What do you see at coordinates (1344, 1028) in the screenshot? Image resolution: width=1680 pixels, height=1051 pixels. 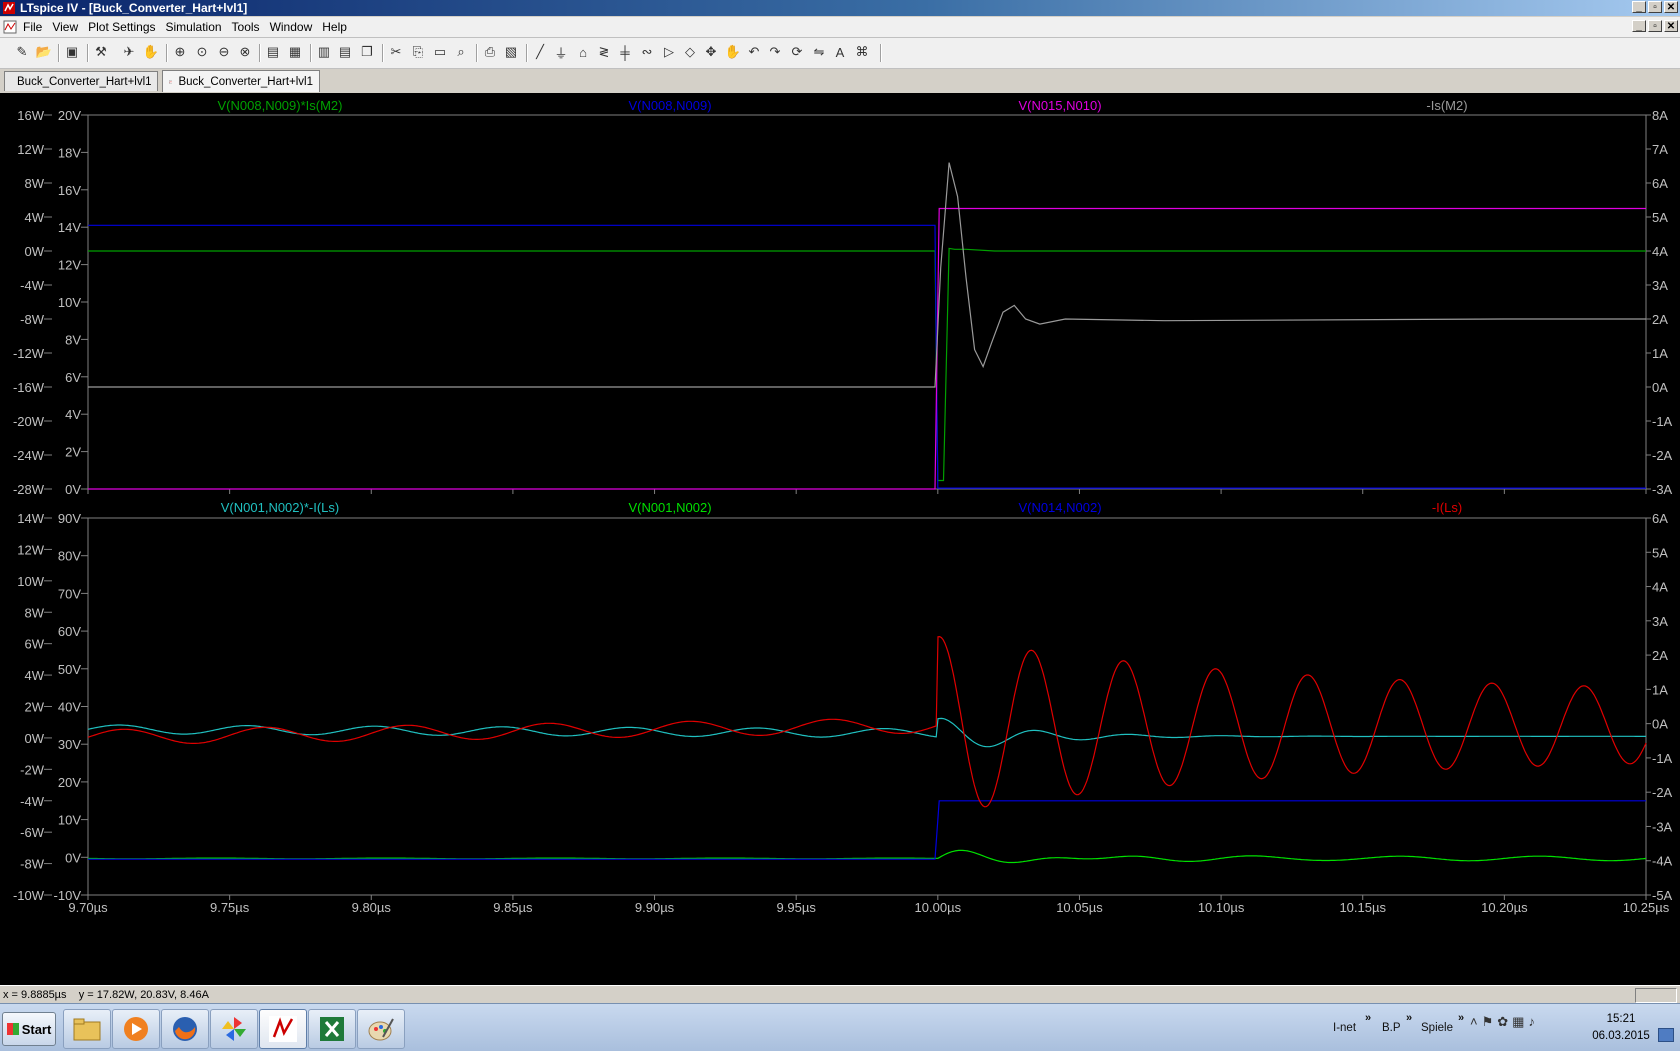 I see `toolbar-inet: I-net` at bounding box center [1344, 1028].